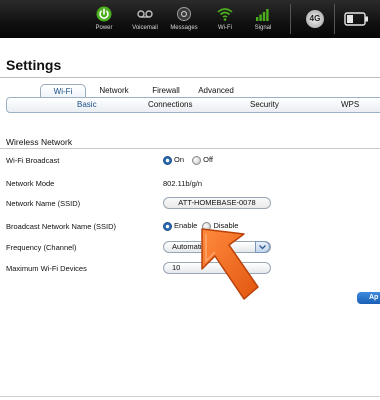  Describe the element at coordinates (197, 160) in the screenshot. I see `radio-unselected-icon` at that location.